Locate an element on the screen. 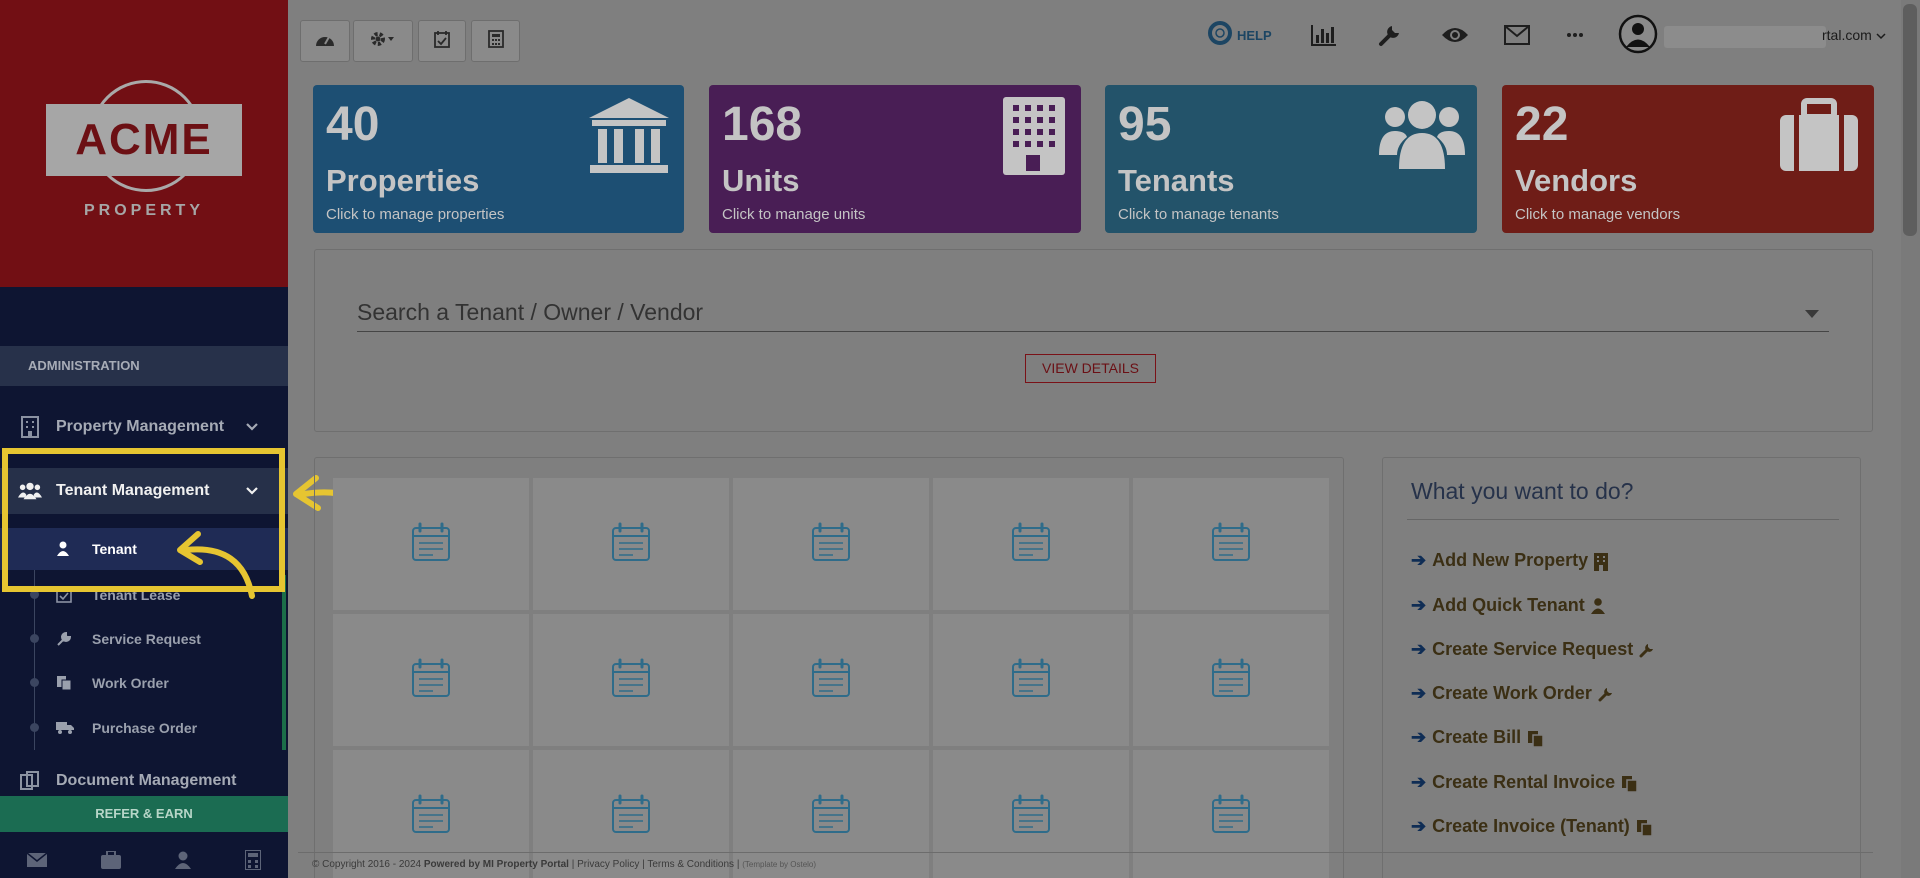 The height and width of the screenshot is (878, 1920). action-add-new-property: ➔ Add New Property is located at coordinates (1510, 560).